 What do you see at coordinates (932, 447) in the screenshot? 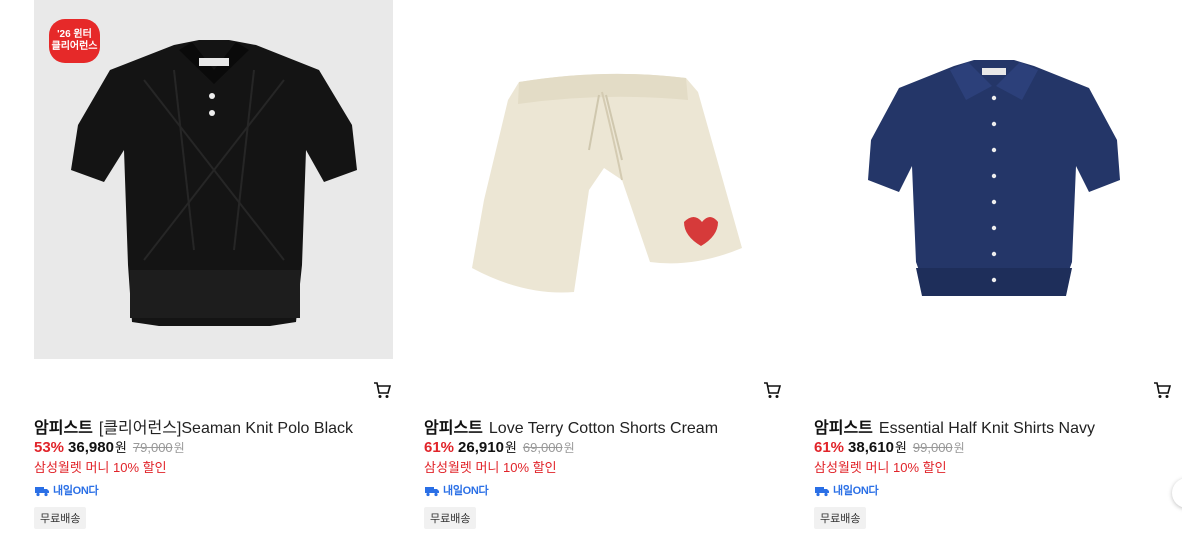
I see `original-price: 99,000` at bounding box center [932, 447].